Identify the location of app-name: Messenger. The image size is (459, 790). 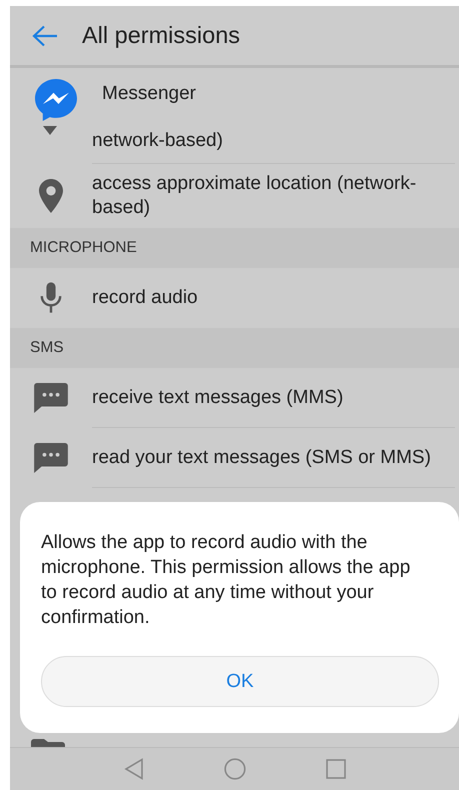
(149, 94).